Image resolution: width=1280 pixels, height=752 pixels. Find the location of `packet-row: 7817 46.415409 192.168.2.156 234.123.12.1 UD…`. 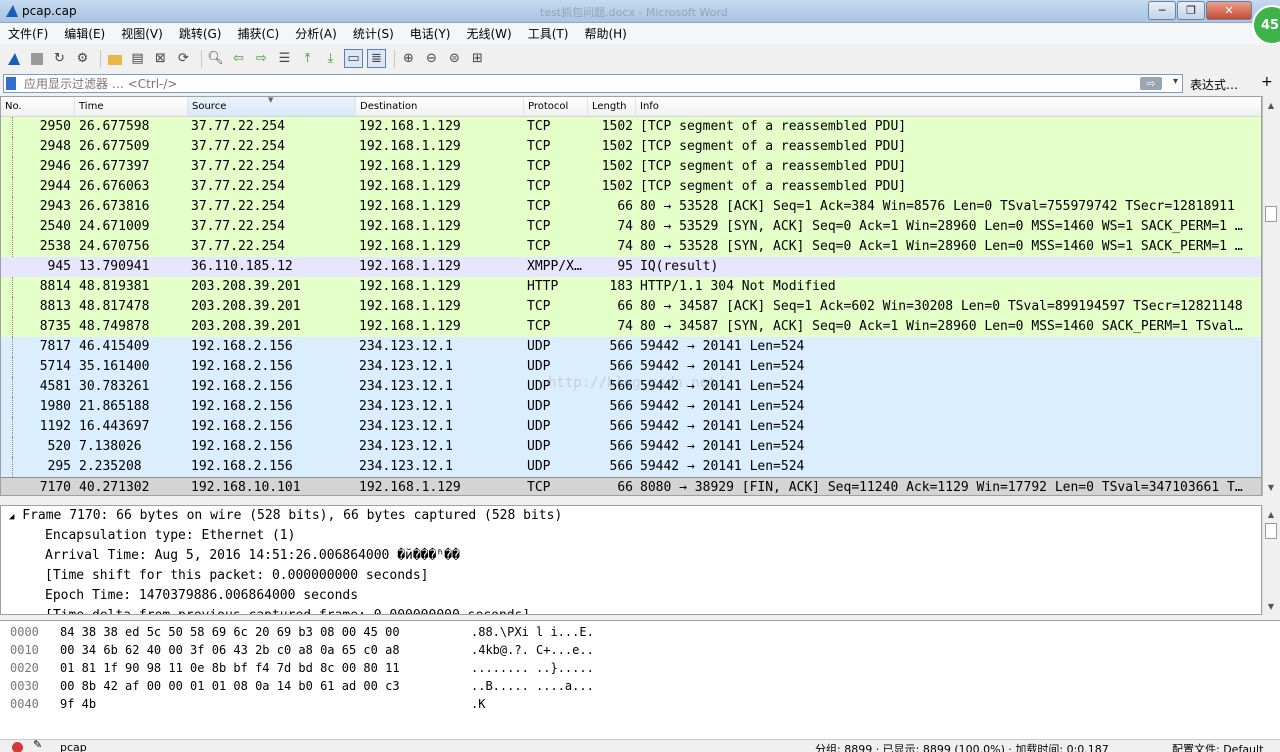

packet-row: 7817 46.415409 192.168.2.156 234.123.12.1 UD… is located at coordinates (631, 347).